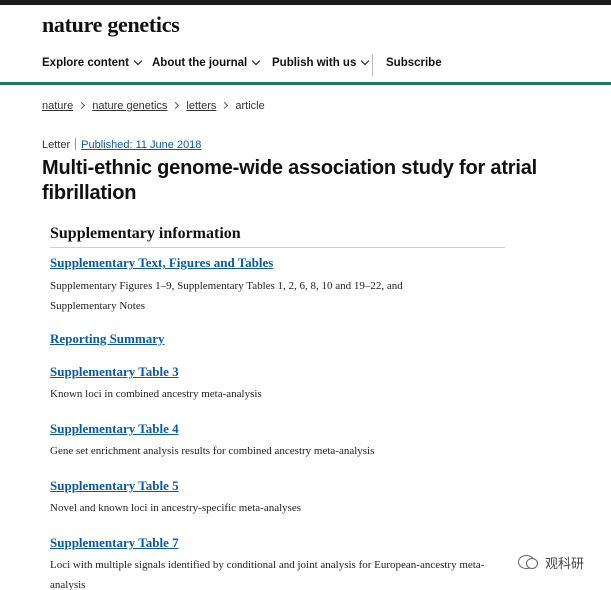 The image size is (611, 590). I want to click on supplementary-link-table-4: Supplementary Table 4, so click(114, 429).